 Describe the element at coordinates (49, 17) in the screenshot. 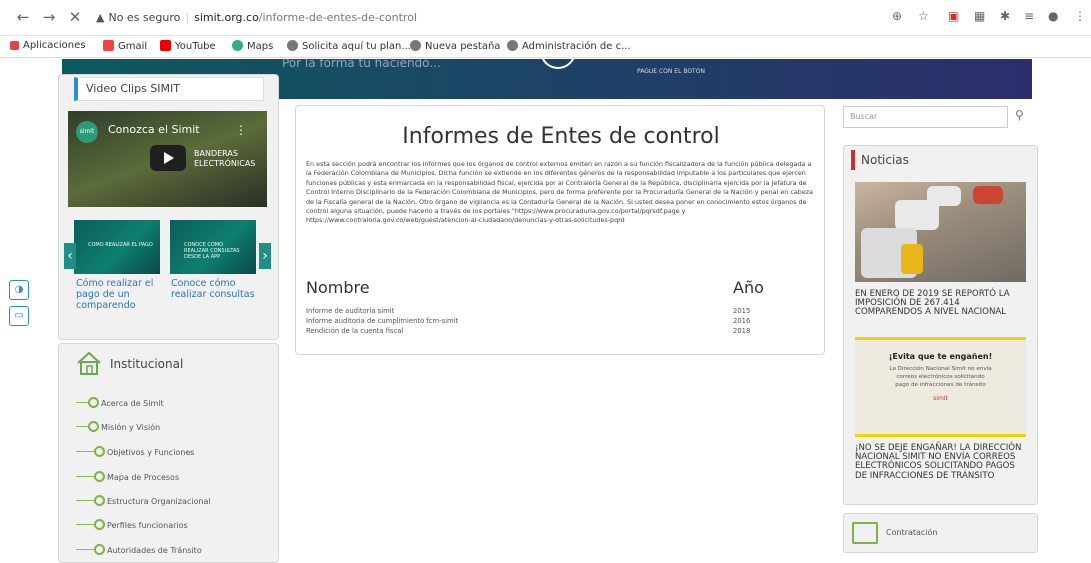

I see `forward-icon: →` at that location.